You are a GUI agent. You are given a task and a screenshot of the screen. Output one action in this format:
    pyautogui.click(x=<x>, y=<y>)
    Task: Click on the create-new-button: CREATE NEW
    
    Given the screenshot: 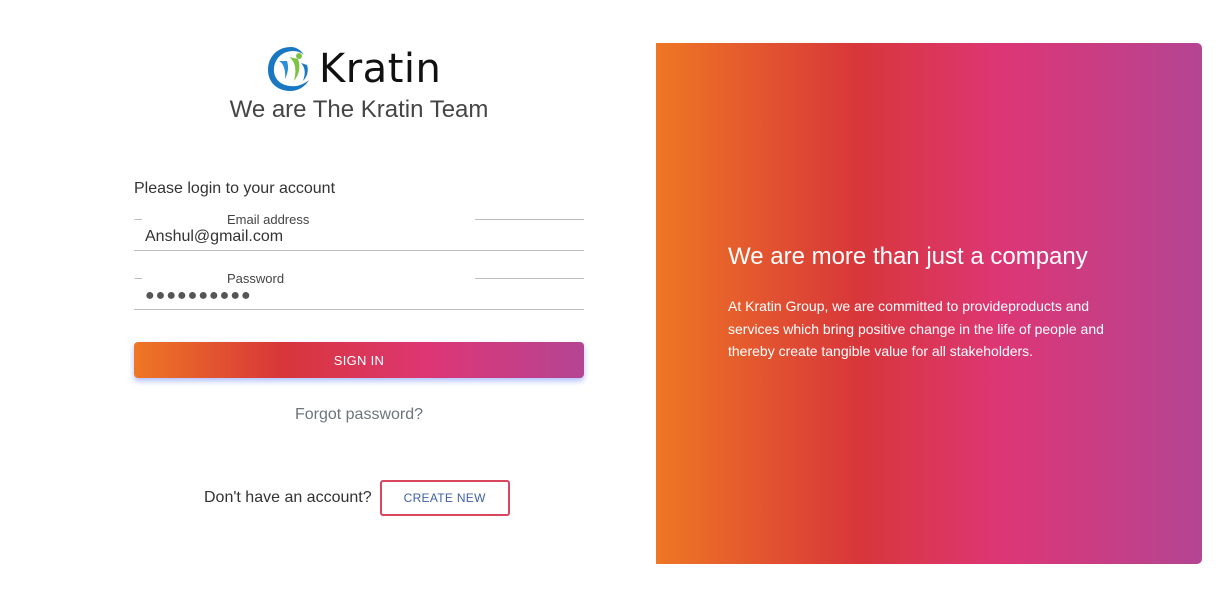 What is the action you would take?
    pyautogui.click(x=444, y=498)
    